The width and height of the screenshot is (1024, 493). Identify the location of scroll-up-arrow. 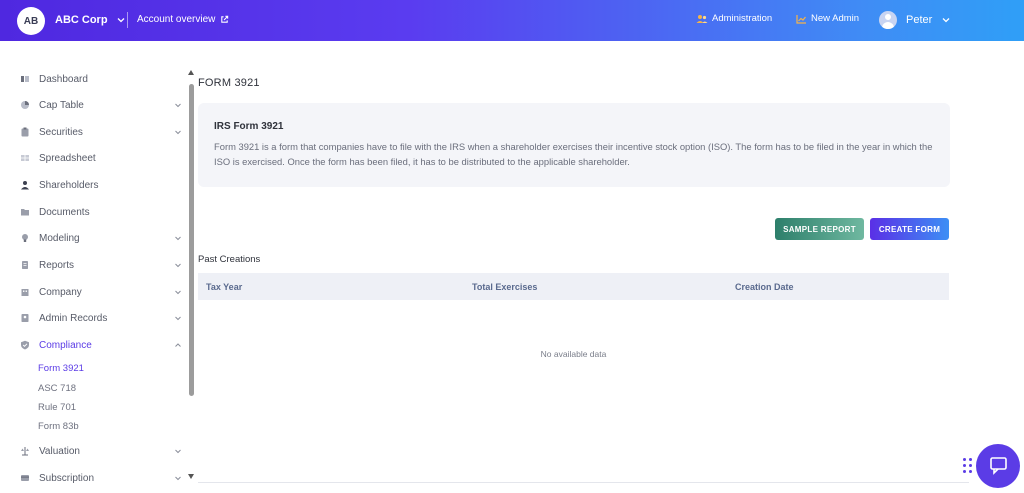
(191, 72).